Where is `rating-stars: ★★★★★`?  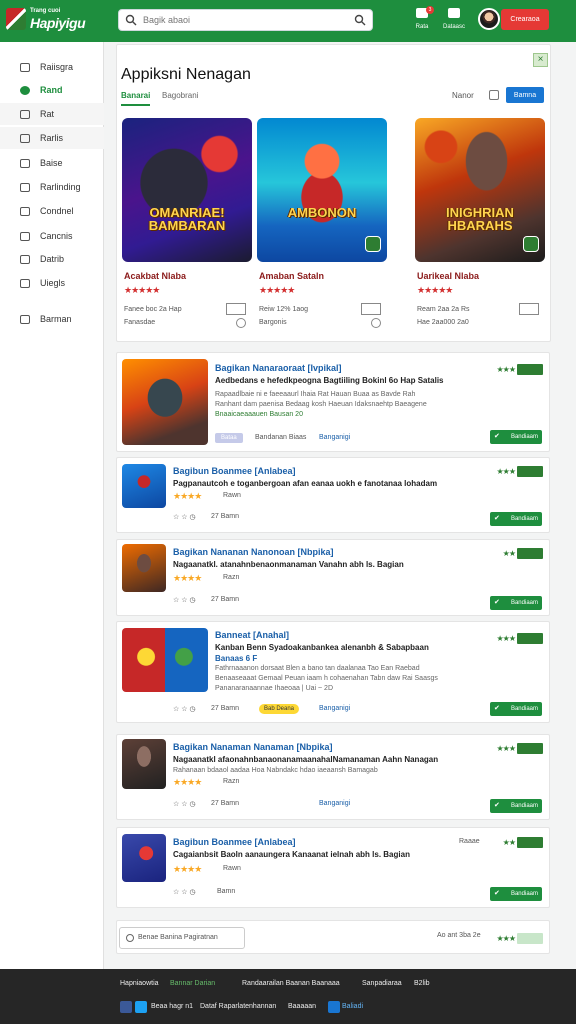
rating-stars: ★★★★★ is located at coordinates (142, 290).